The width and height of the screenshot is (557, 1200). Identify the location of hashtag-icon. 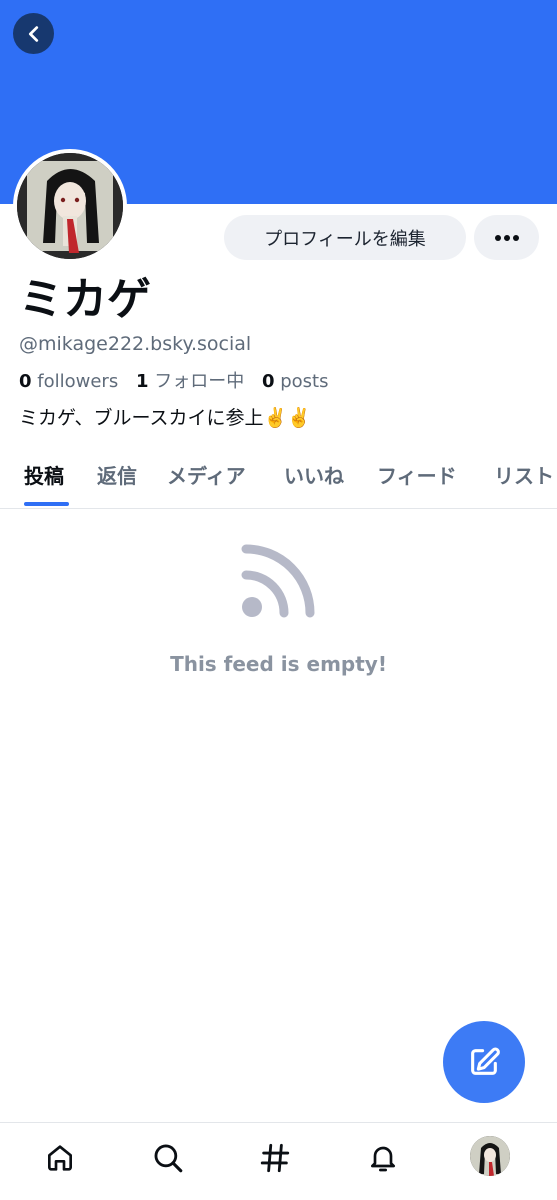
(275, 1158).